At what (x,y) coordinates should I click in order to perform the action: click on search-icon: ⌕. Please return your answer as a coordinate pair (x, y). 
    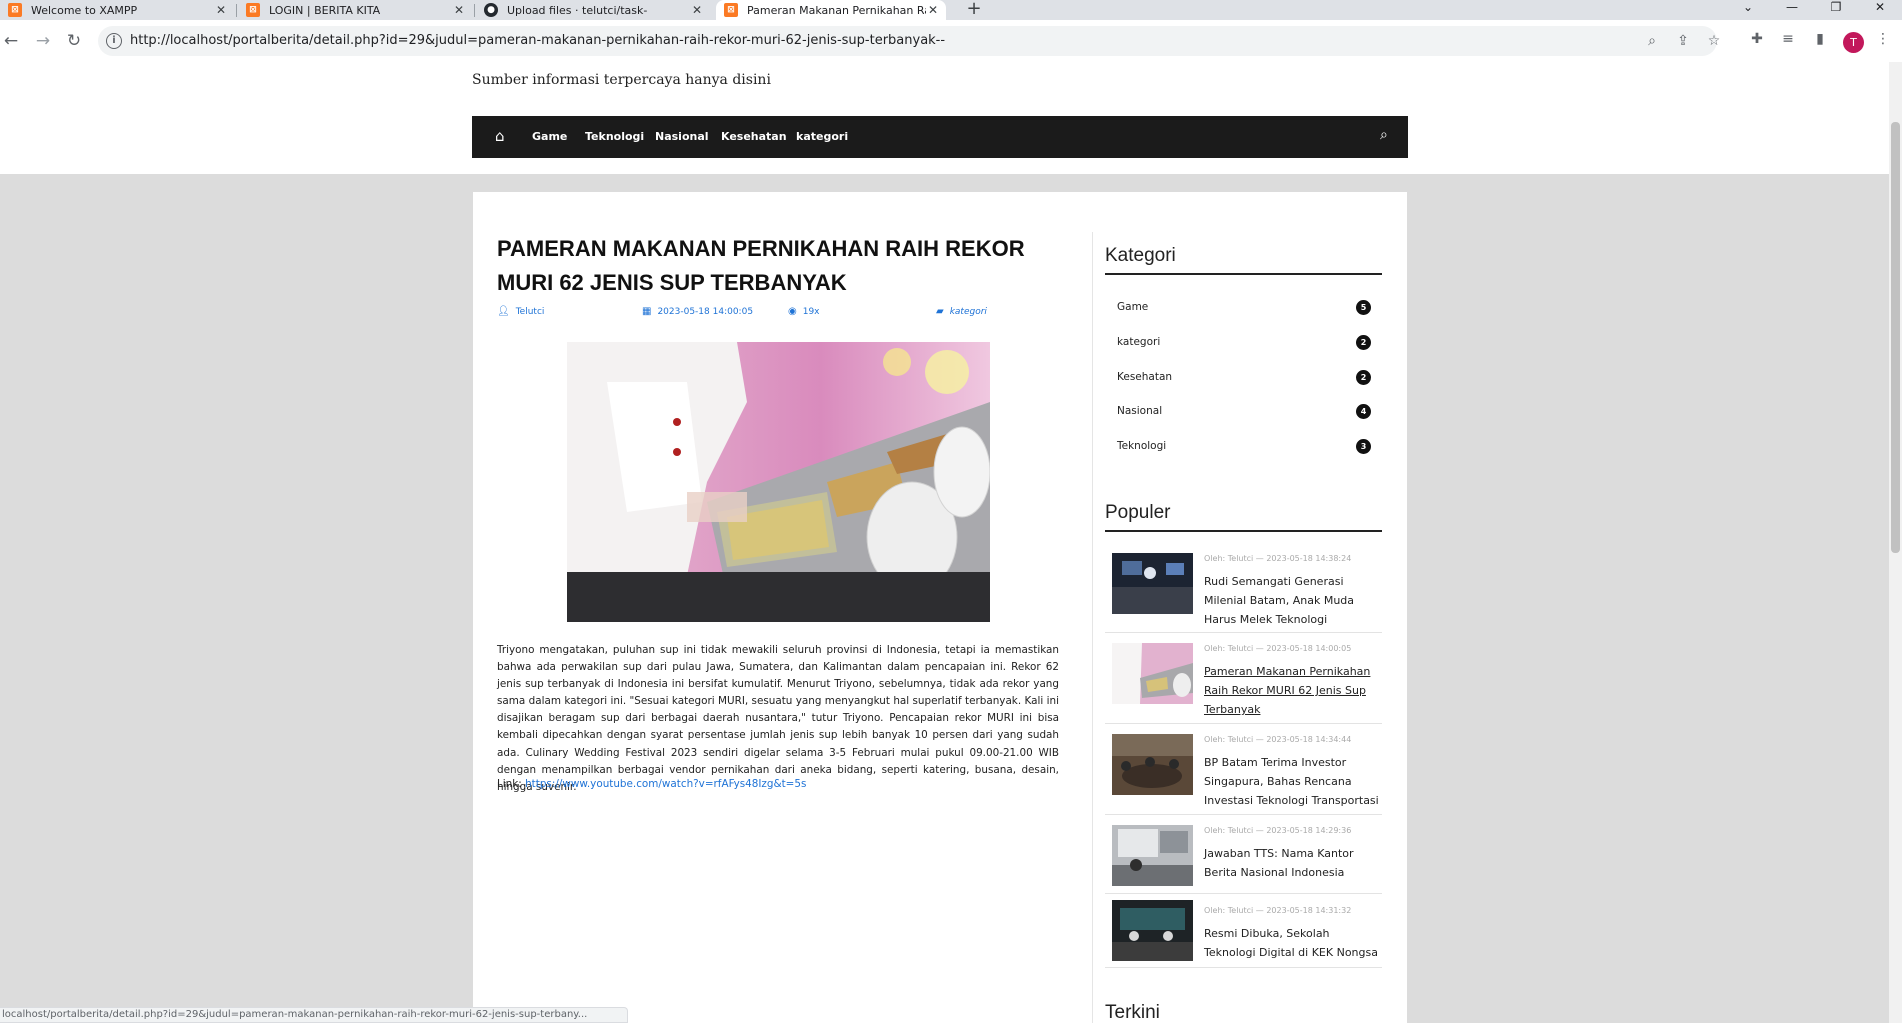
    Looking at the image, I should click on (1384, 135).